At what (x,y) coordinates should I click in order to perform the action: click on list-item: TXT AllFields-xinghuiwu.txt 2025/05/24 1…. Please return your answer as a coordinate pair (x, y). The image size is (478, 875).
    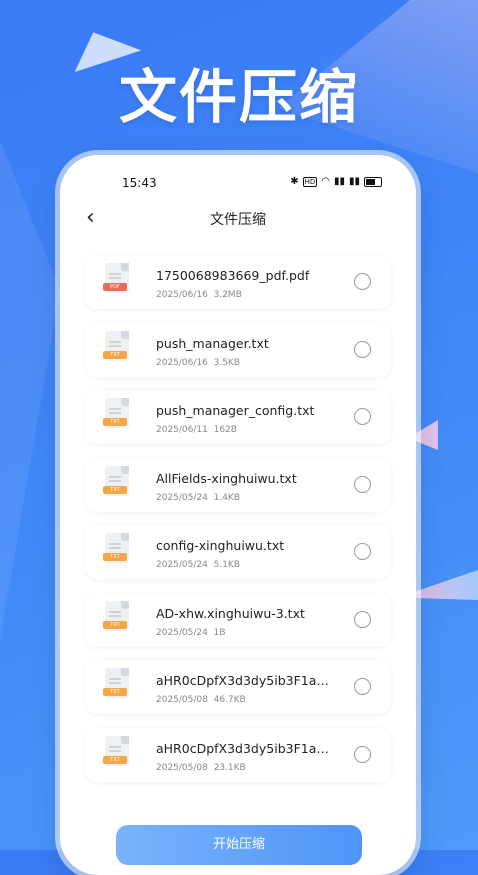
    Looking at the image, I should click on (238, 484).